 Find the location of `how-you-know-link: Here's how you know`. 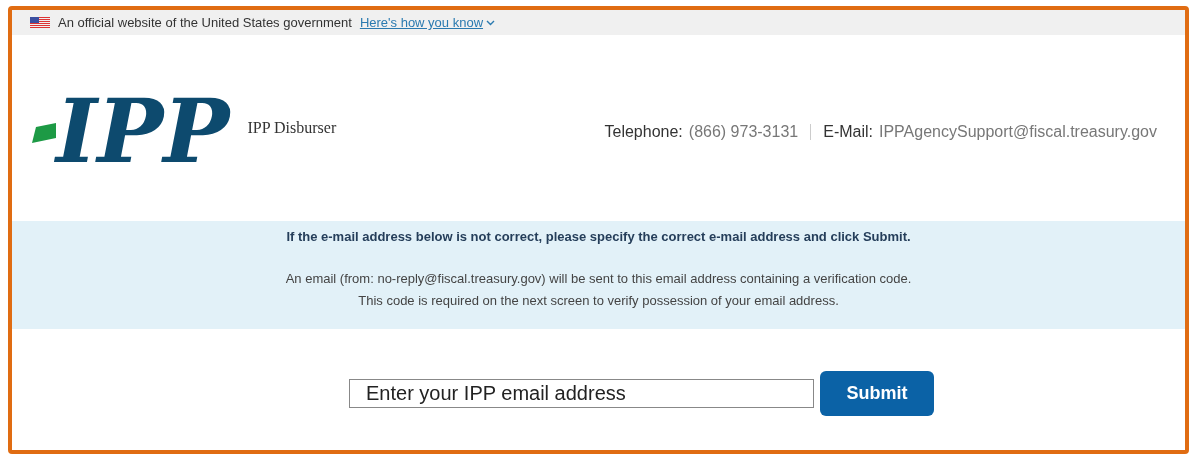

how-you-know-link: Here's how you know is located at coordinates (427, 22).